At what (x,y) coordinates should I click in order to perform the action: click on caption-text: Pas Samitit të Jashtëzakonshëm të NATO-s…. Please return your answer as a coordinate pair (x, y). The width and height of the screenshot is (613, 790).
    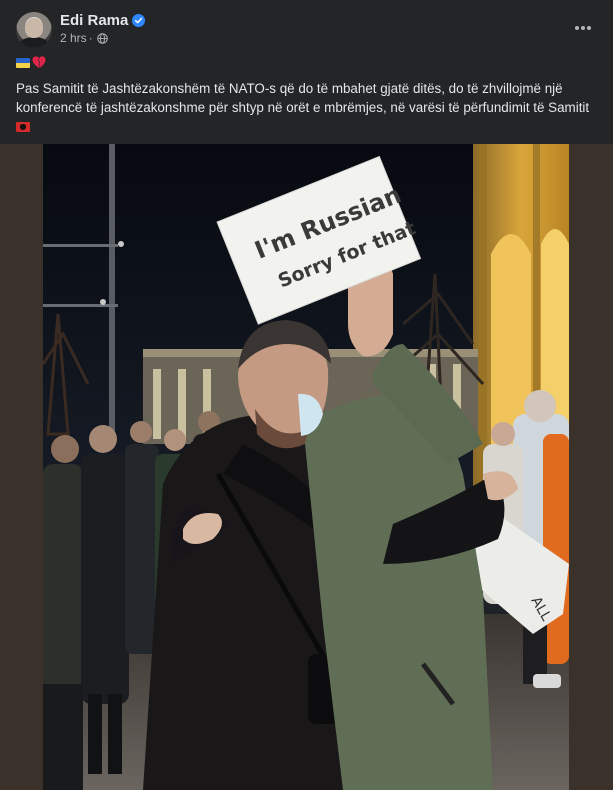
    Looking at the image, I should click on (303, 98).